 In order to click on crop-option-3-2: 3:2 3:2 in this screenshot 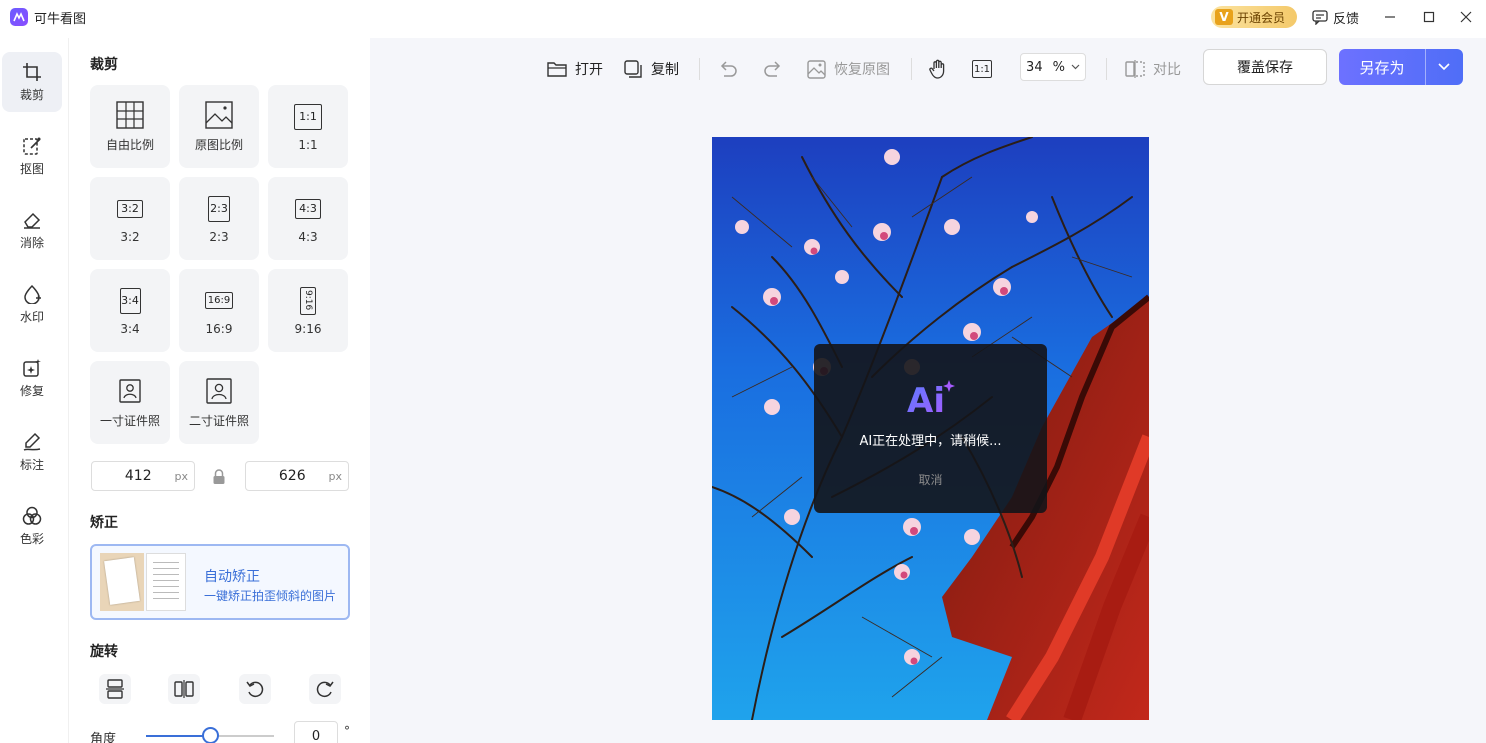, I will do `click(130, 218)`.